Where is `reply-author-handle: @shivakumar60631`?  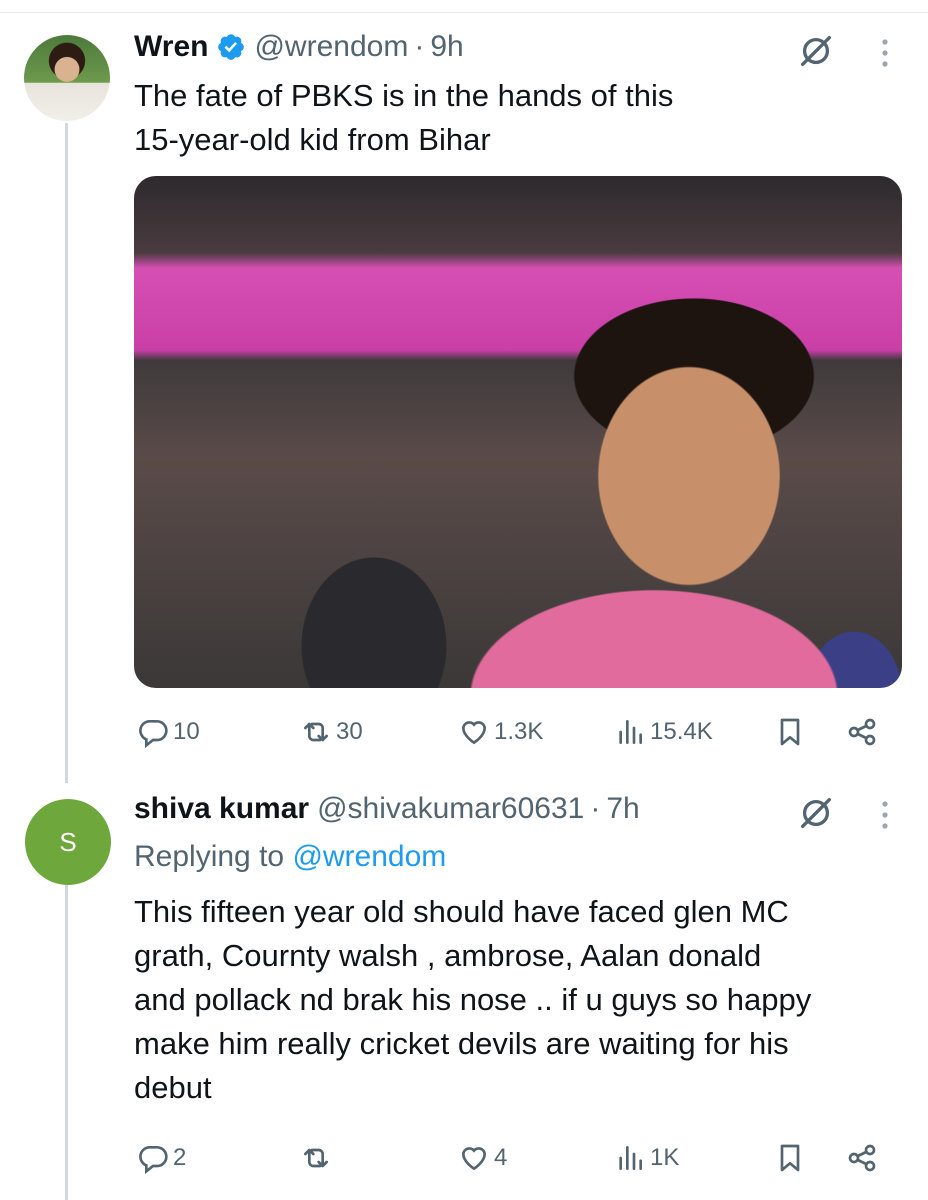
reply-author-handle: @shivakumar60631 is located at coordinates (450, 809).